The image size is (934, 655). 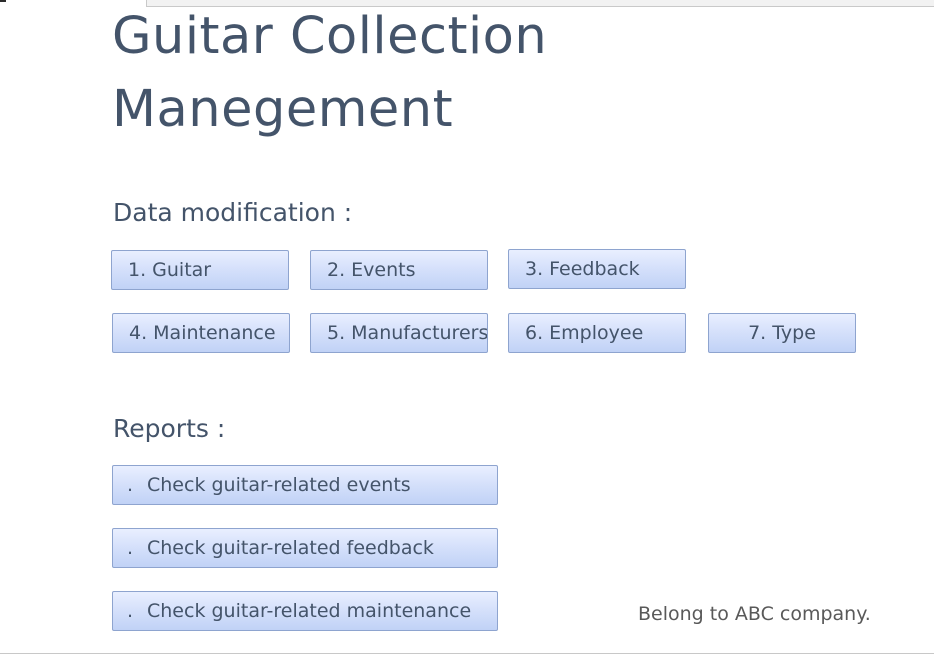 I want to click on events-button: 2. Events, so click(x=399, y=270).